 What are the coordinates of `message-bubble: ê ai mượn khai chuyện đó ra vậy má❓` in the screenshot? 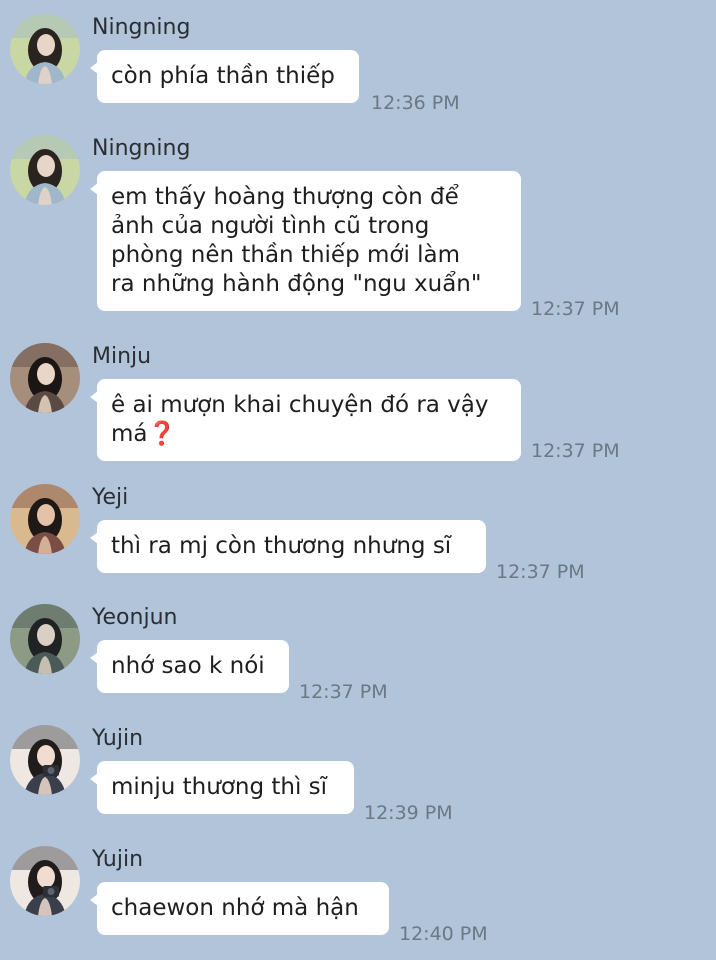 It's located at (305, 420).